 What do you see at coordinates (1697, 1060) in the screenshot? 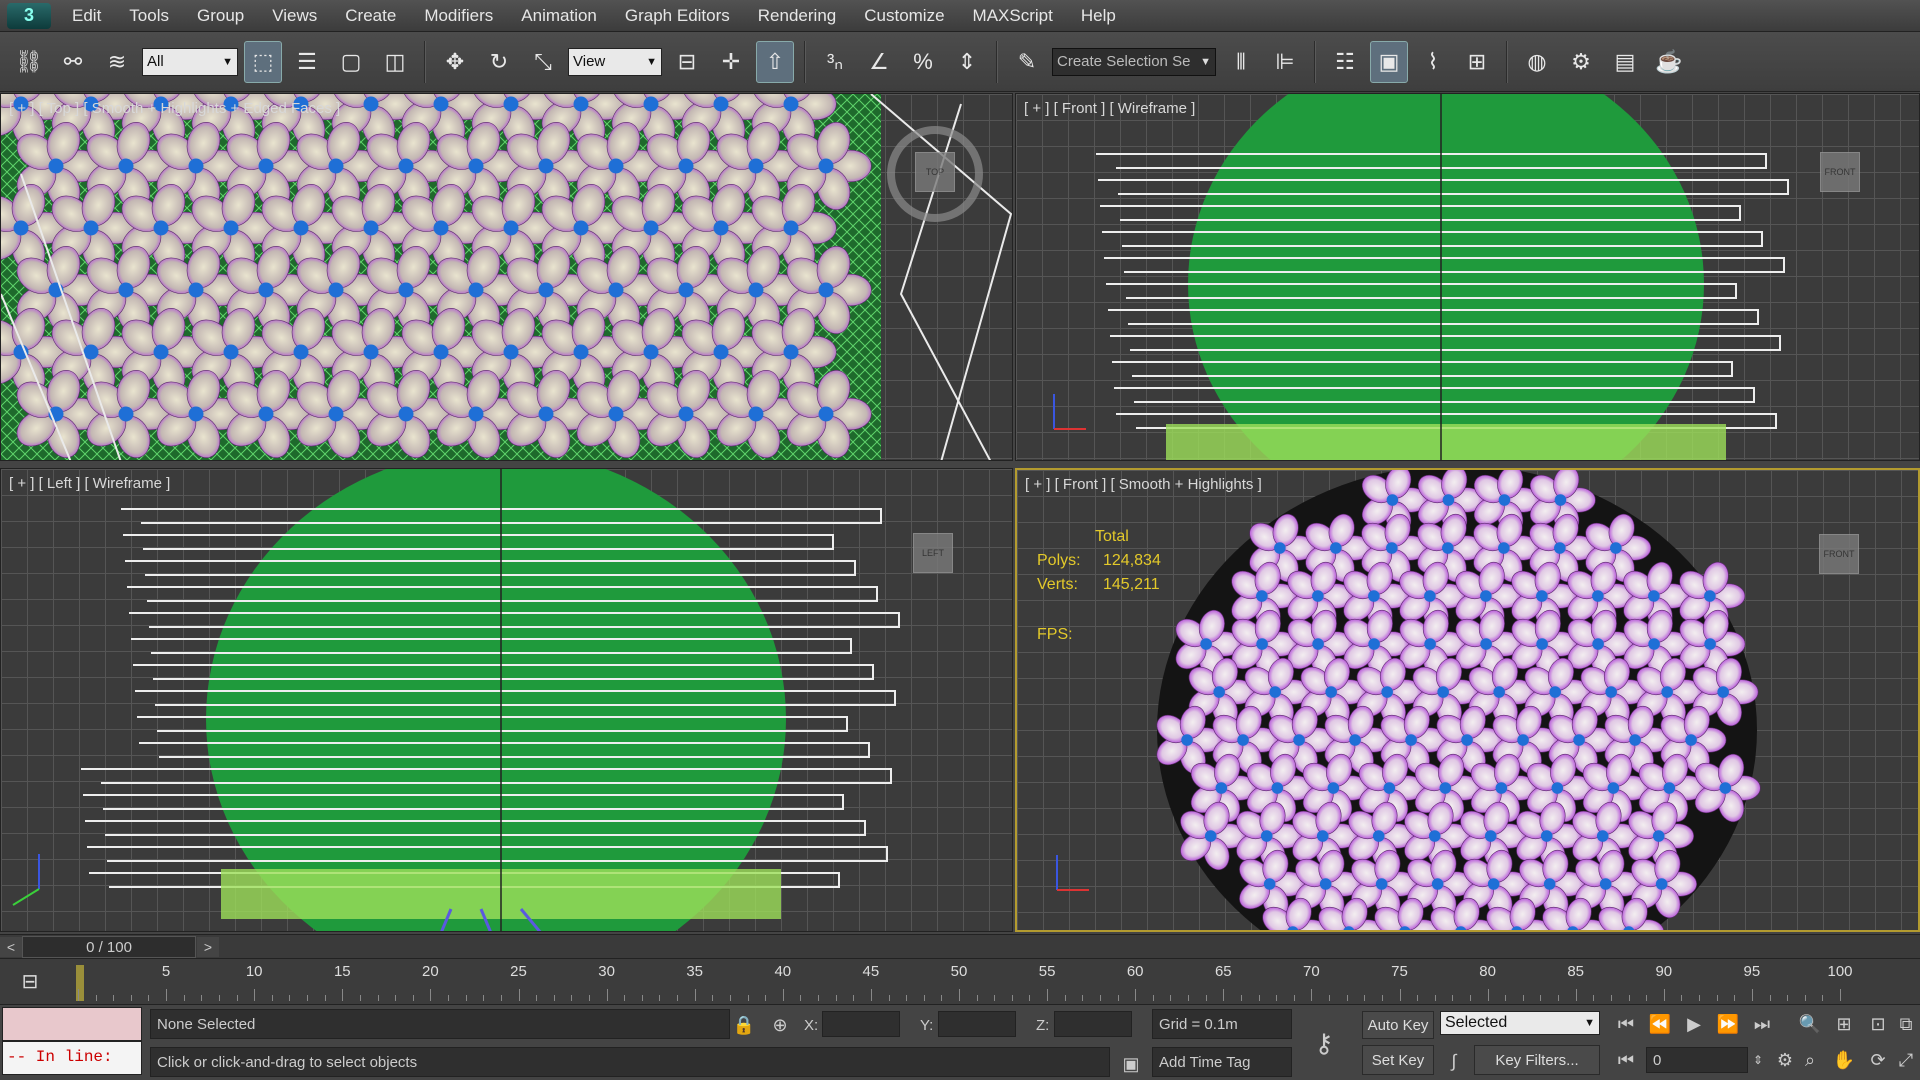
I see `current-frame-field: 0` at bounding box center [1697, 1060].